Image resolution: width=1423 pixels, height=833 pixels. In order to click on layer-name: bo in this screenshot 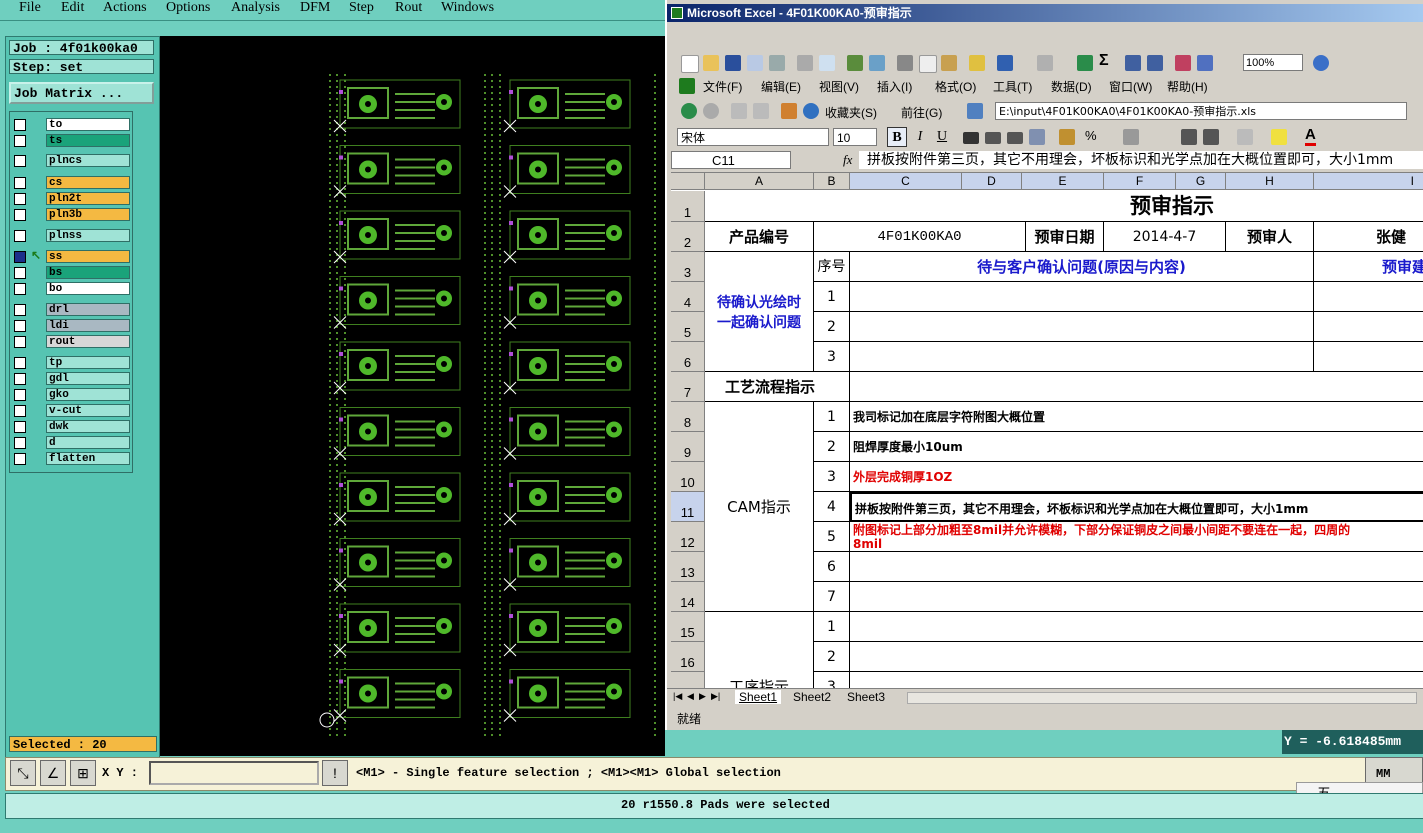, I will do `click(88, 288)`.